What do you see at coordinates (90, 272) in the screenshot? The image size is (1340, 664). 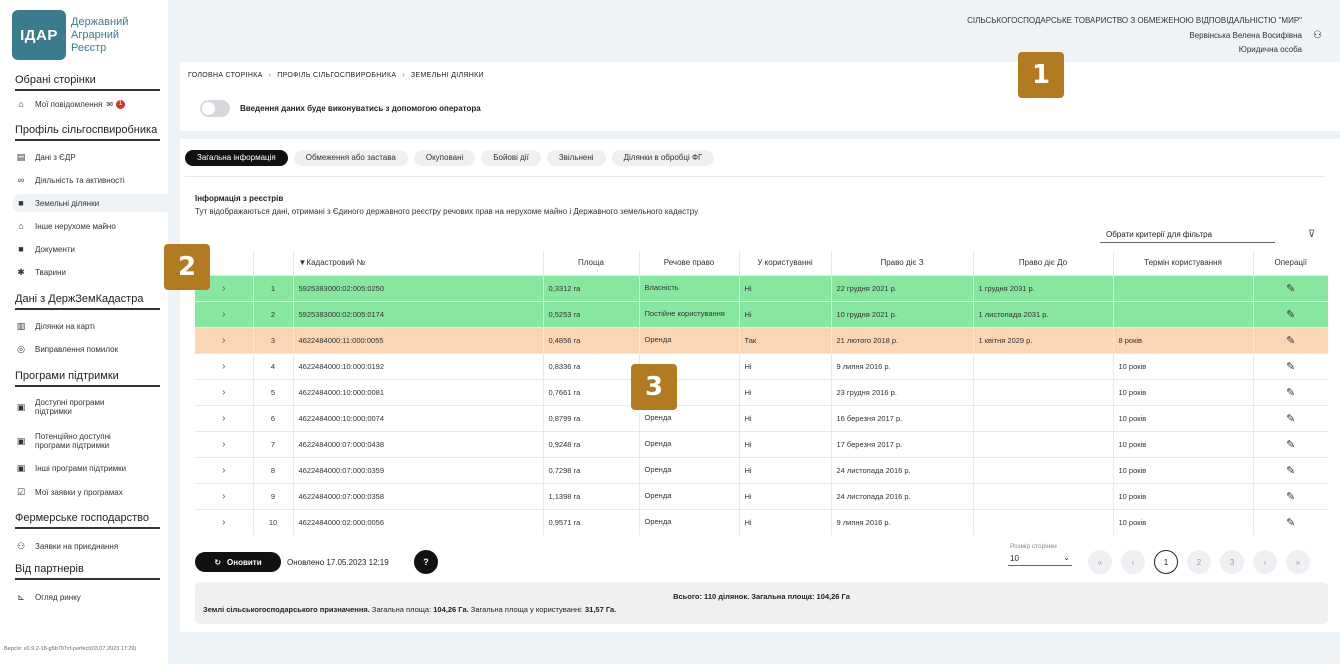 I see `sidebar-item-animals: ✱ Тварини` at bounding box center [90, 272].